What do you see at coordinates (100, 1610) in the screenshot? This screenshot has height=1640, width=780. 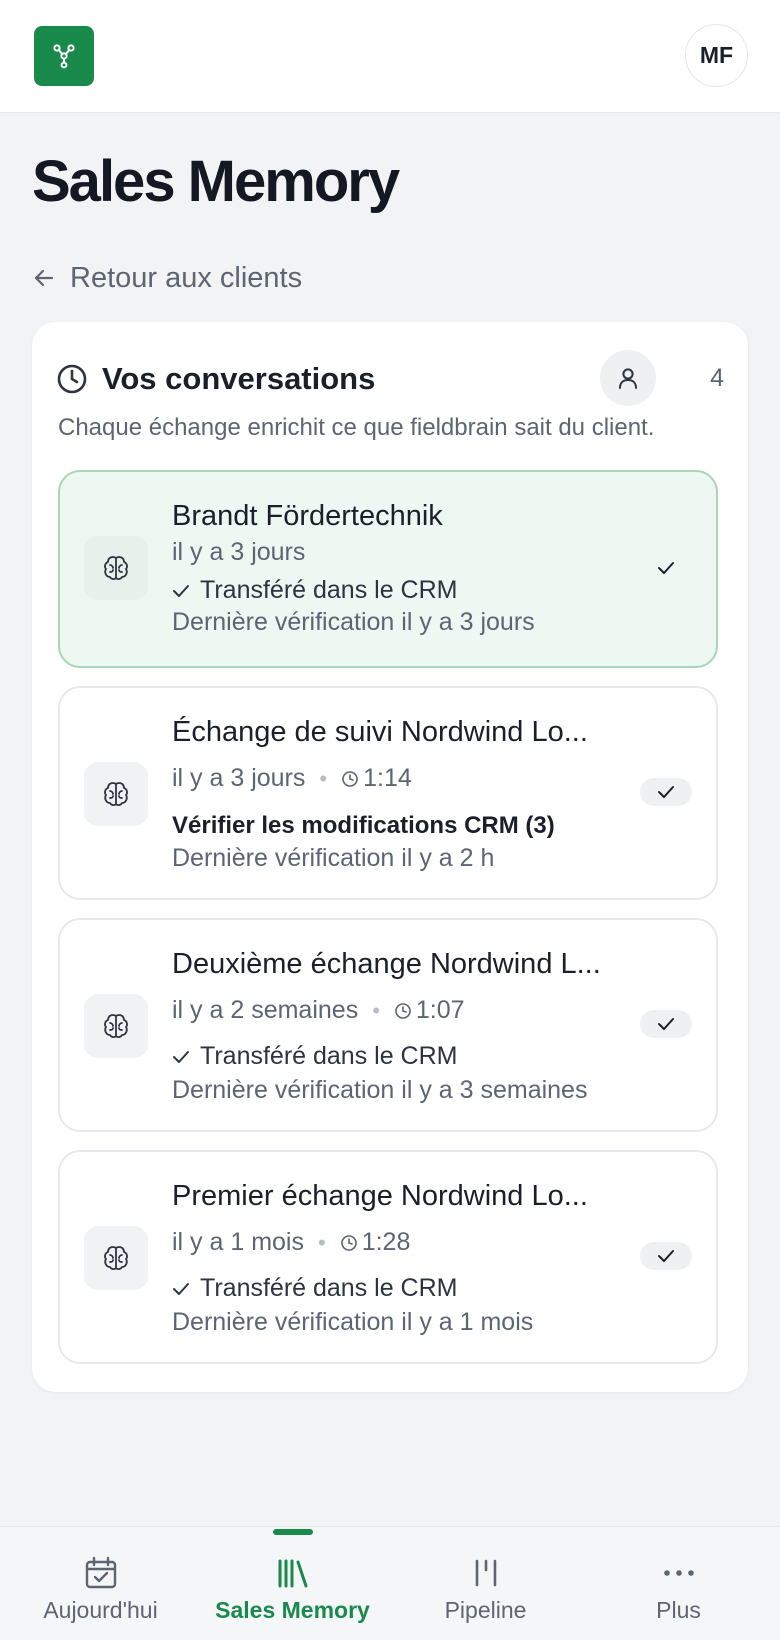 I see `tab-label: Aujourd'hui` at bounding box center [100, 1610].